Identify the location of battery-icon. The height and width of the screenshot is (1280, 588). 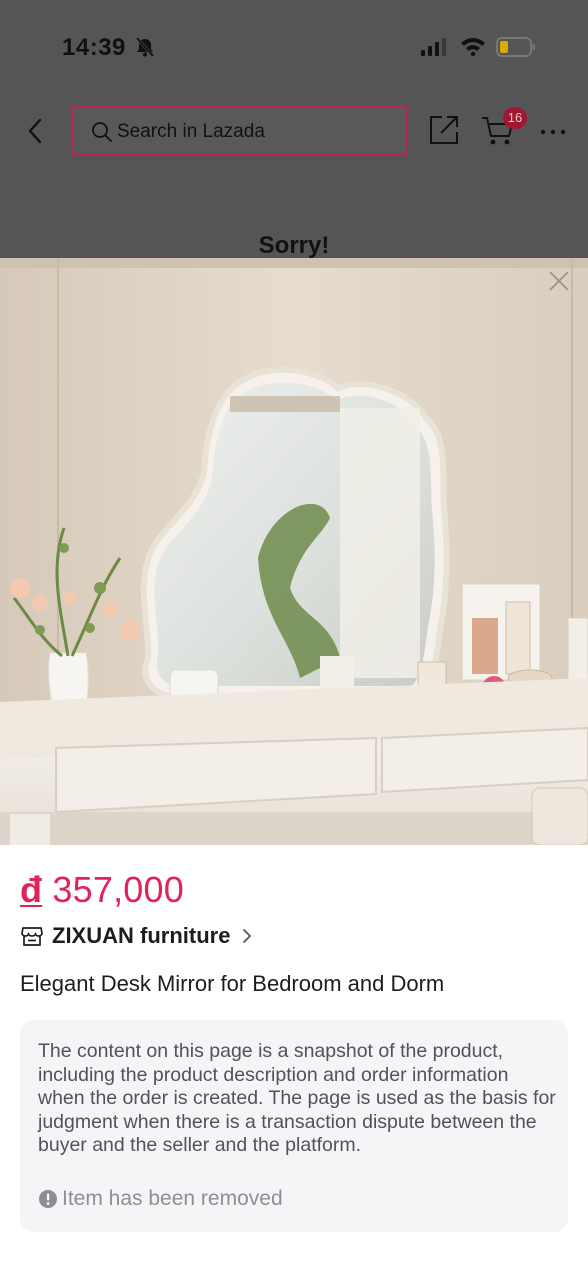
(515, 47).